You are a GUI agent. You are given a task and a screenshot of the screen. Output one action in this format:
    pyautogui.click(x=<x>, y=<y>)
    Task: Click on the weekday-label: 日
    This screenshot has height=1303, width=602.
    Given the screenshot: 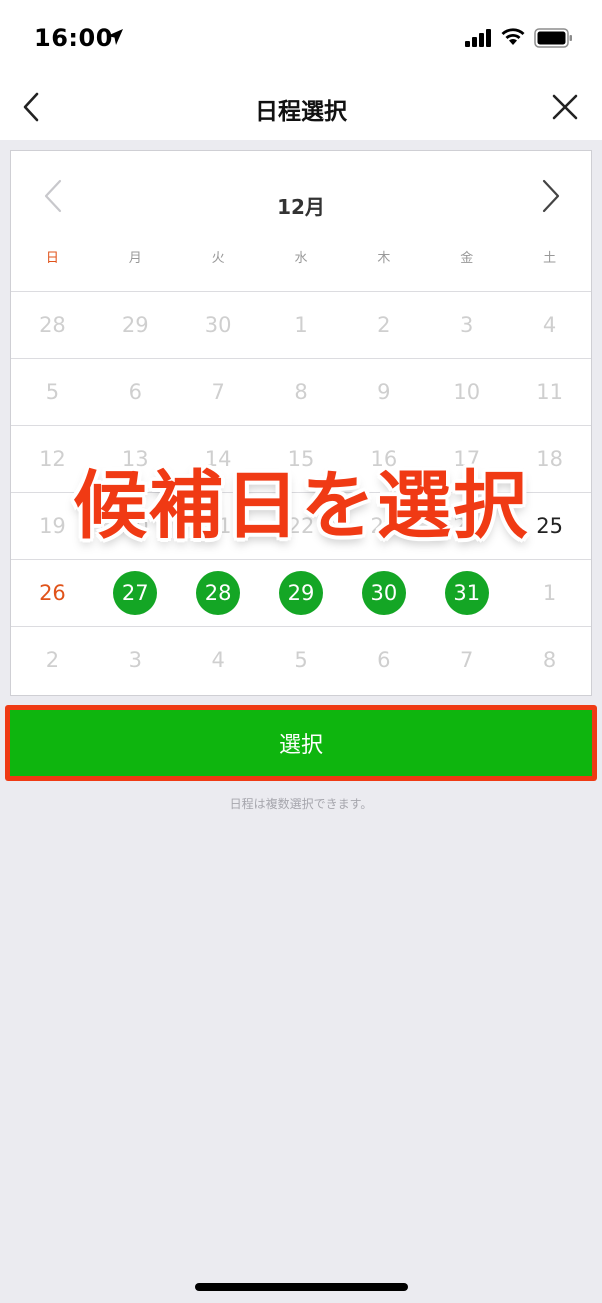 What is the action you would take?
    pyautogui.click(x=52, y=258)
    